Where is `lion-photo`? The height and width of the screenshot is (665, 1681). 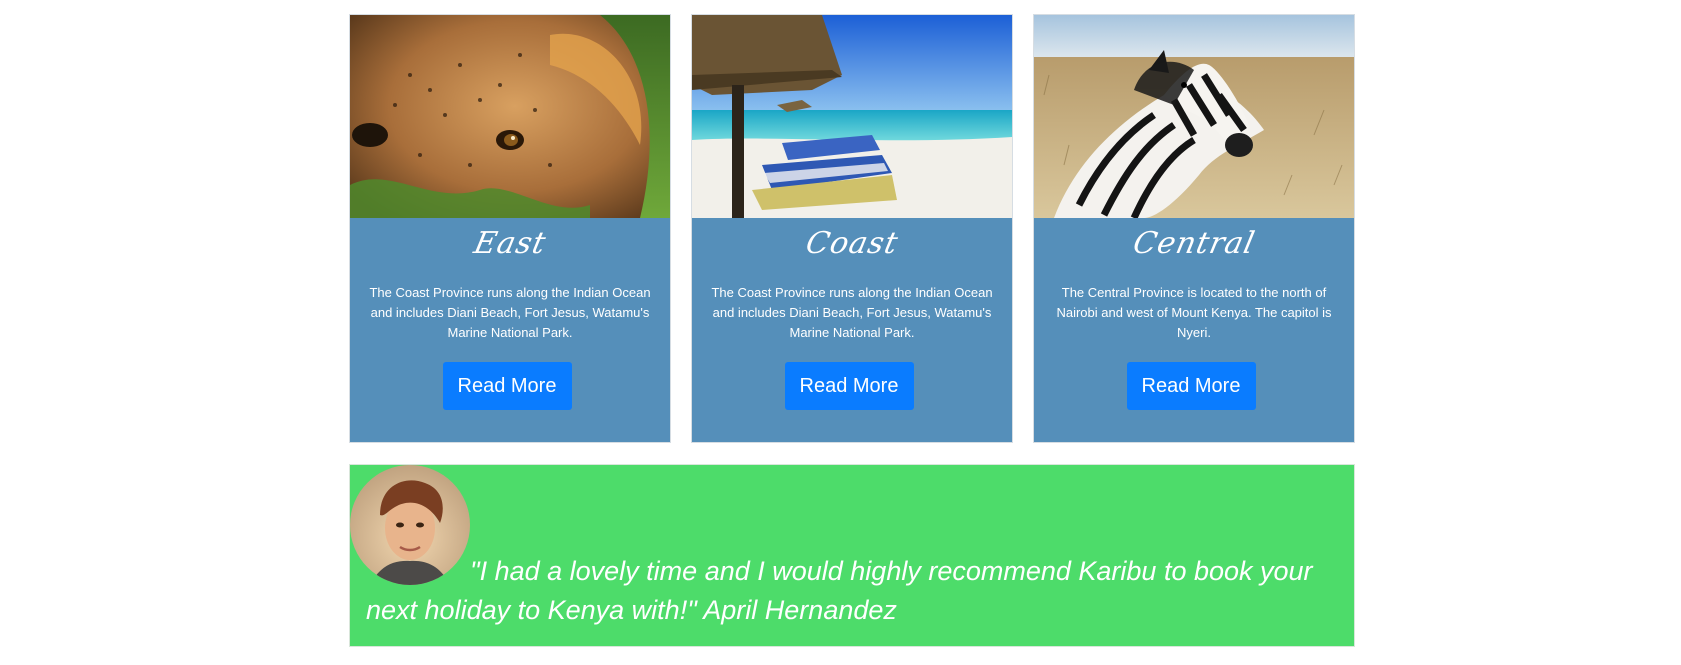
lion-photo is located at coordinates (510, 116).